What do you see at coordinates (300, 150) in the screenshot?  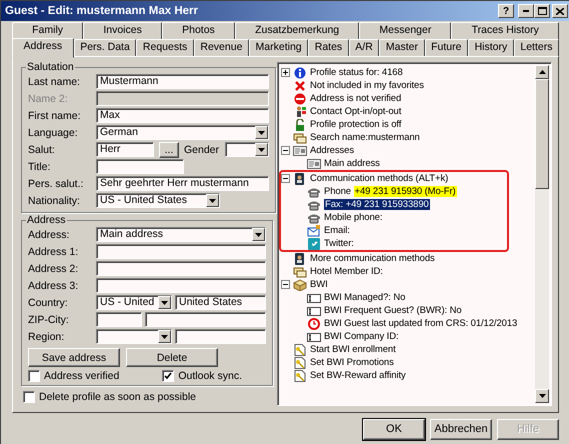 I see `address-card-icon` at bounding box center [300, 150].